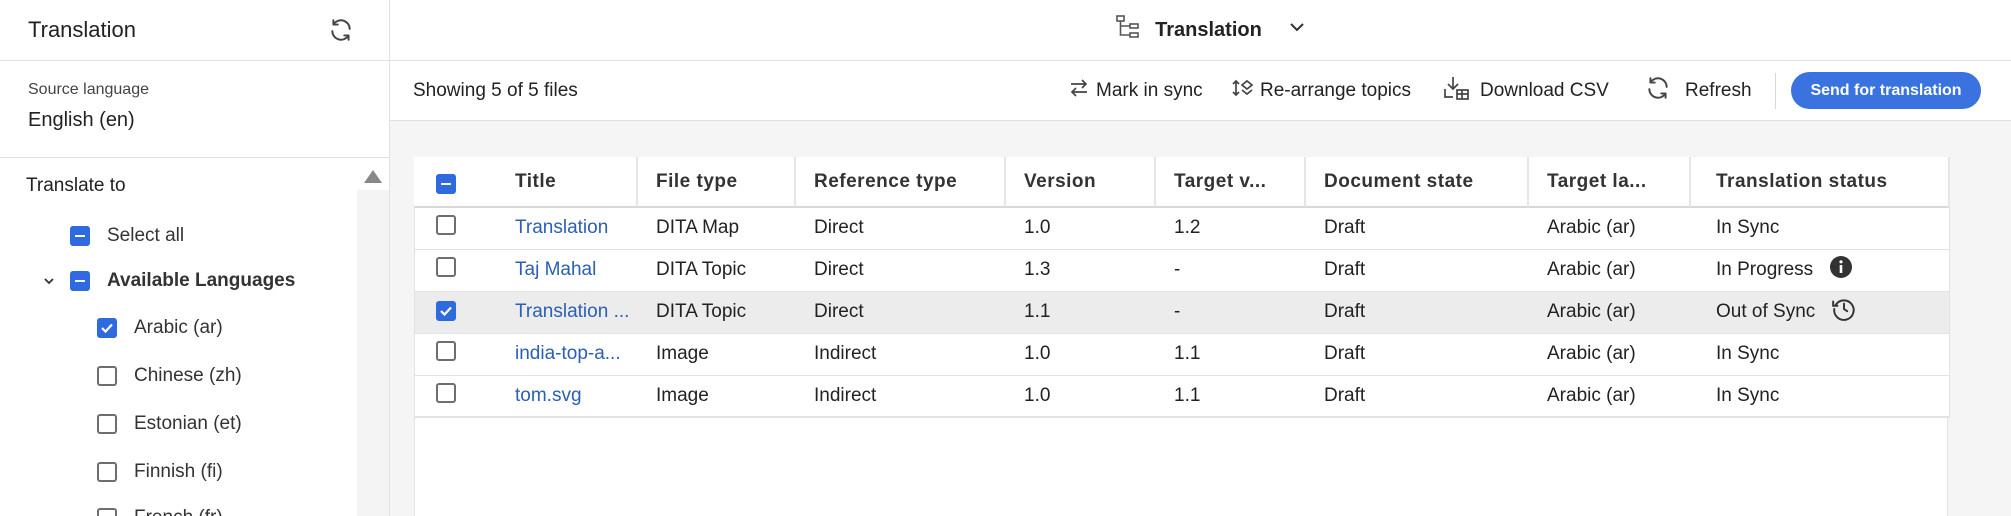 The height and width of the screenshot is (516, 2011). I want to click on available-languages-checkbox, so click(80, 281).